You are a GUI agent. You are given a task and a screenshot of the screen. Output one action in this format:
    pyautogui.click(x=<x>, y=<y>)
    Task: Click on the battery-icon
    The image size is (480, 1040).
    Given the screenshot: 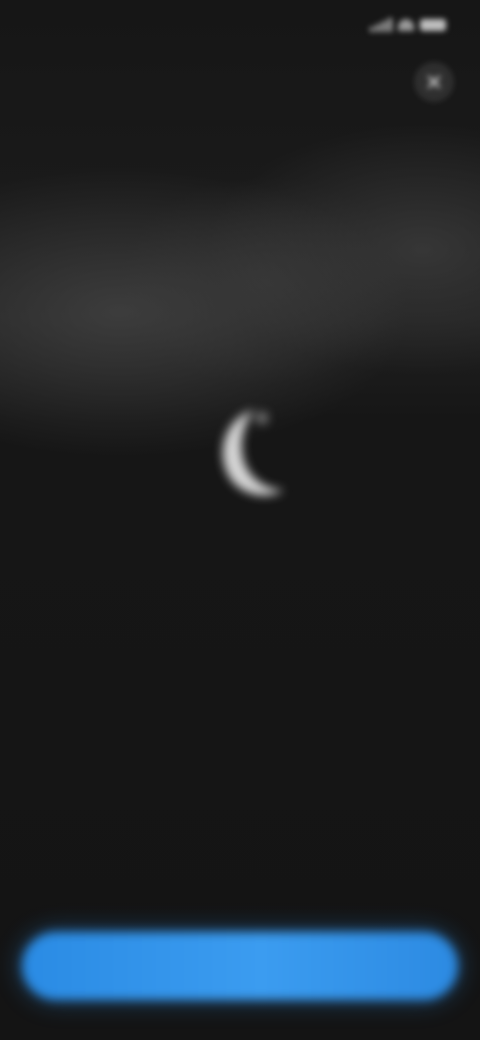 What is the action you would take?
    pyautogui.click(x=433, y=25)
    